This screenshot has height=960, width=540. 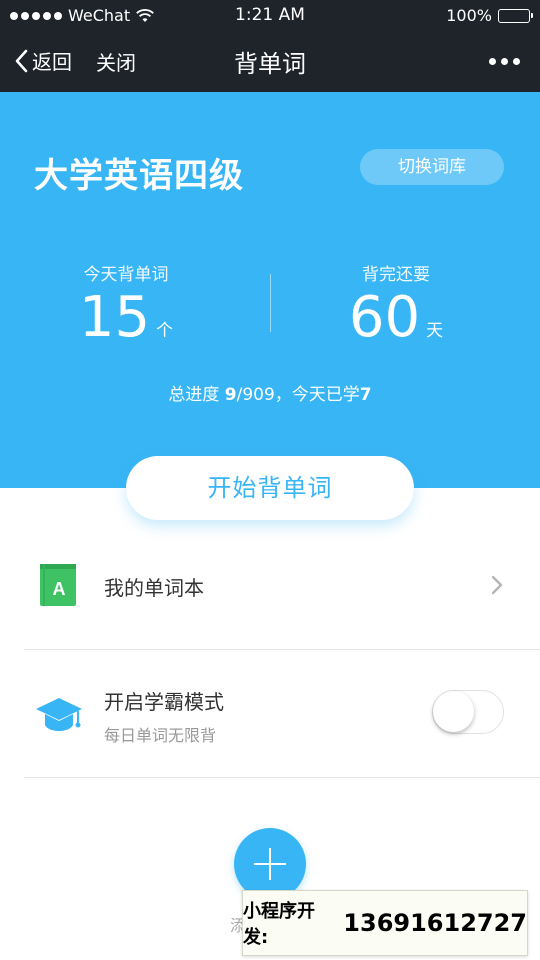 I want to click on battery-icon, so click(x=515, y=15).